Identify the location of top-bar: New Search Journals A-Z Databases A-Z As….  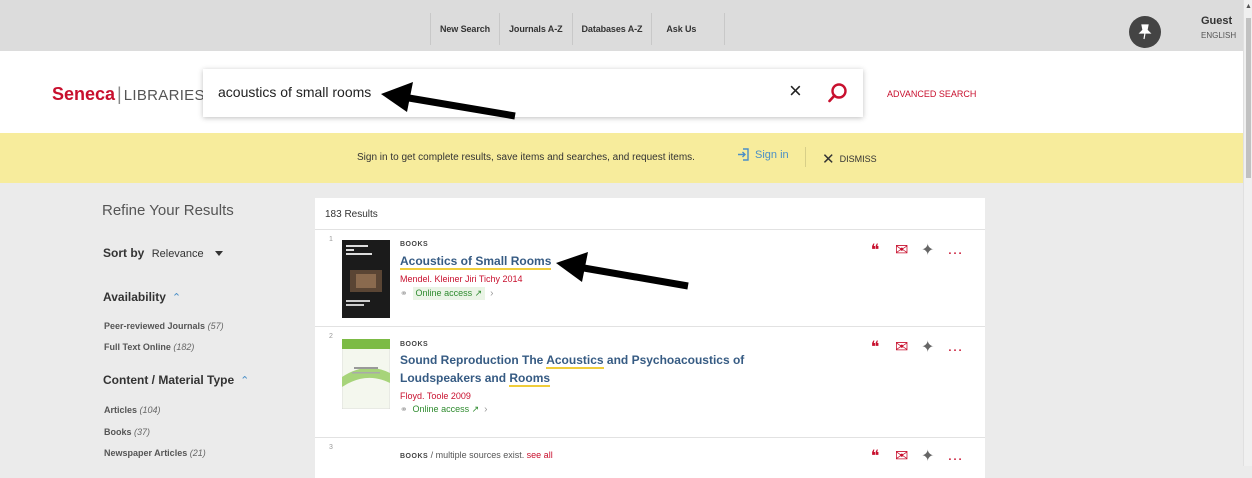
(621, 25).